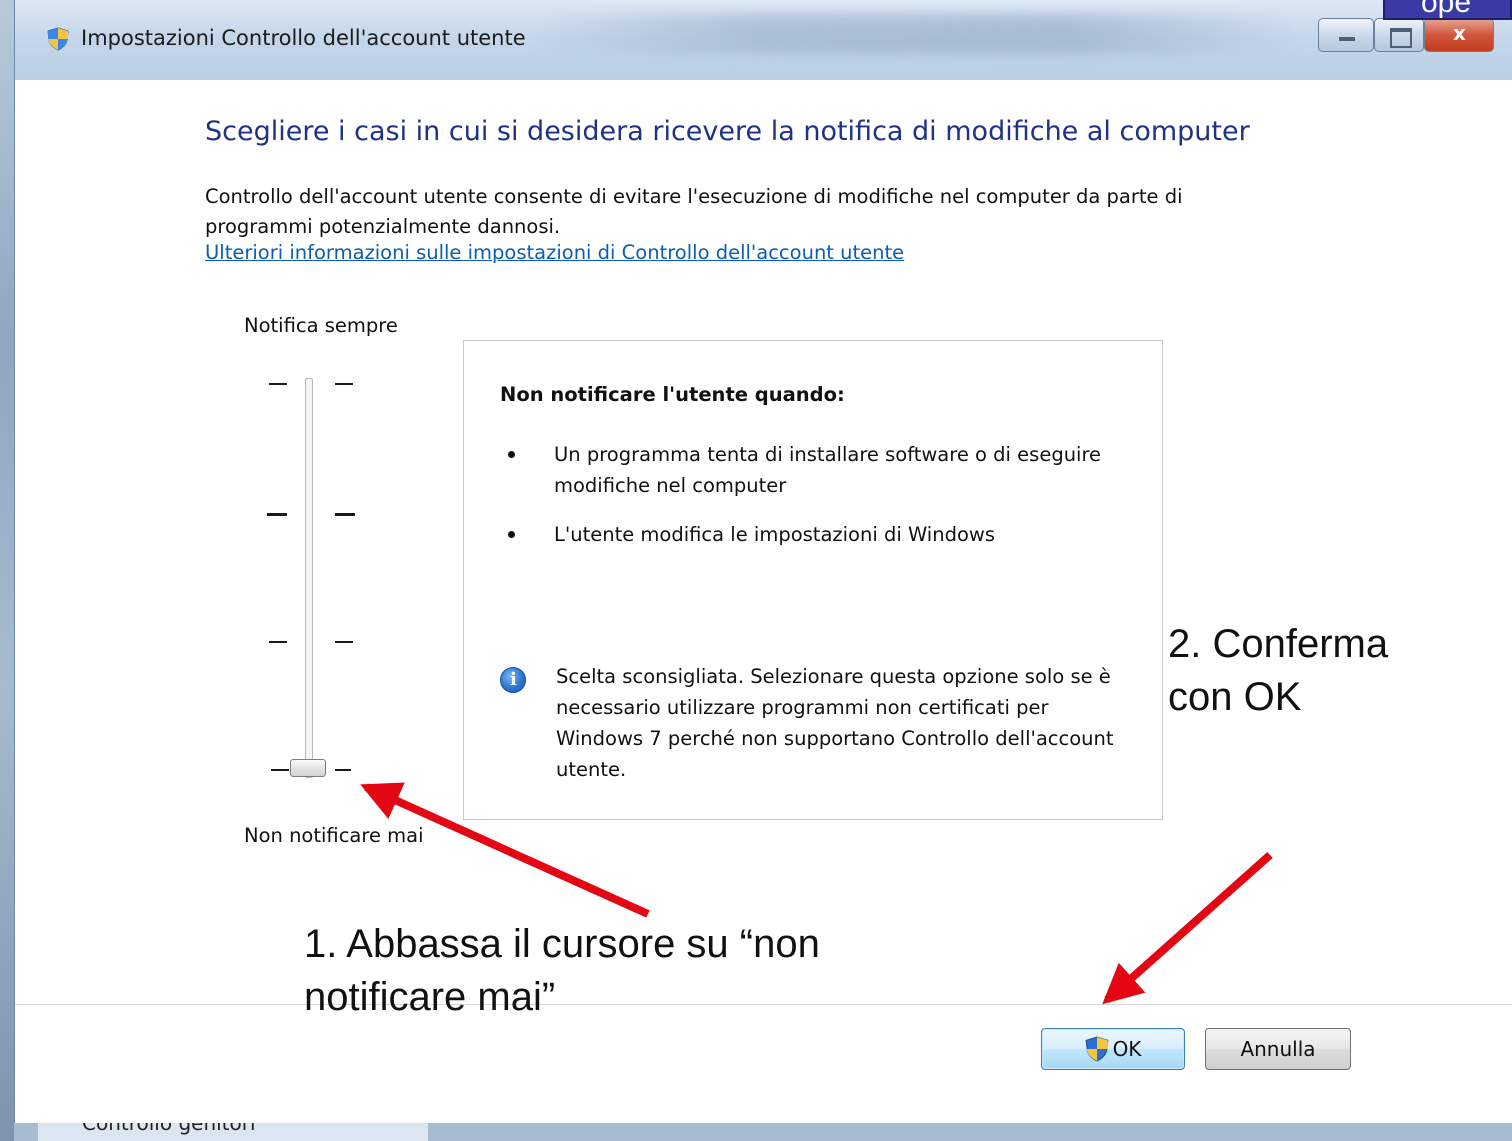 This screenshot has height=1141, width=1512. What do you see at coordinates (672, 394) in the screenshot?
I see `panel-title: Non notificare l'utente quando:` at bounding box center [672, 394].